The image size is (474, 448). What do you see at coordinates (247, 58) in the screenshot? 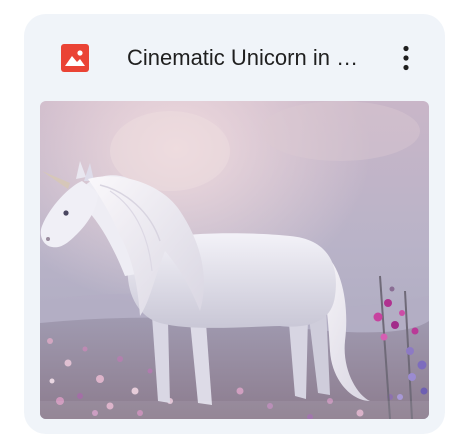
I see `file-title: Cinematic Unicorn in a Field of Flowers` at bounding box center [247, 58].